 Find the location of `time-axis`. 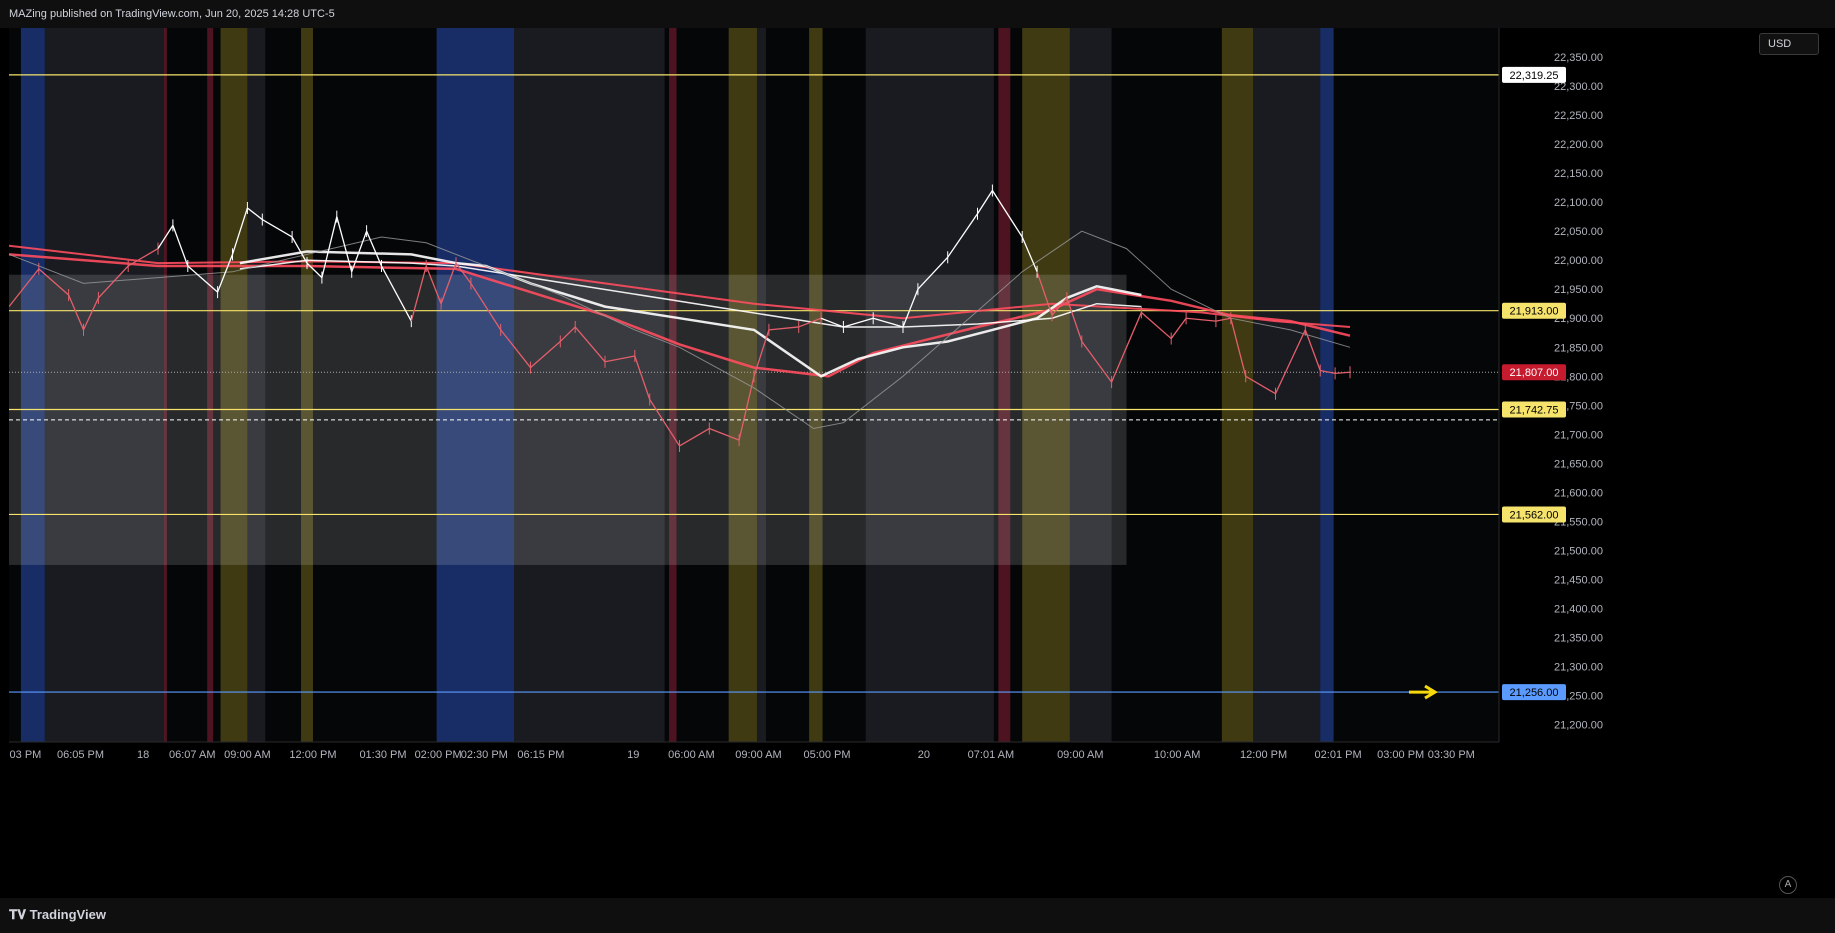

time-axis is located at coordinates (881, 806).